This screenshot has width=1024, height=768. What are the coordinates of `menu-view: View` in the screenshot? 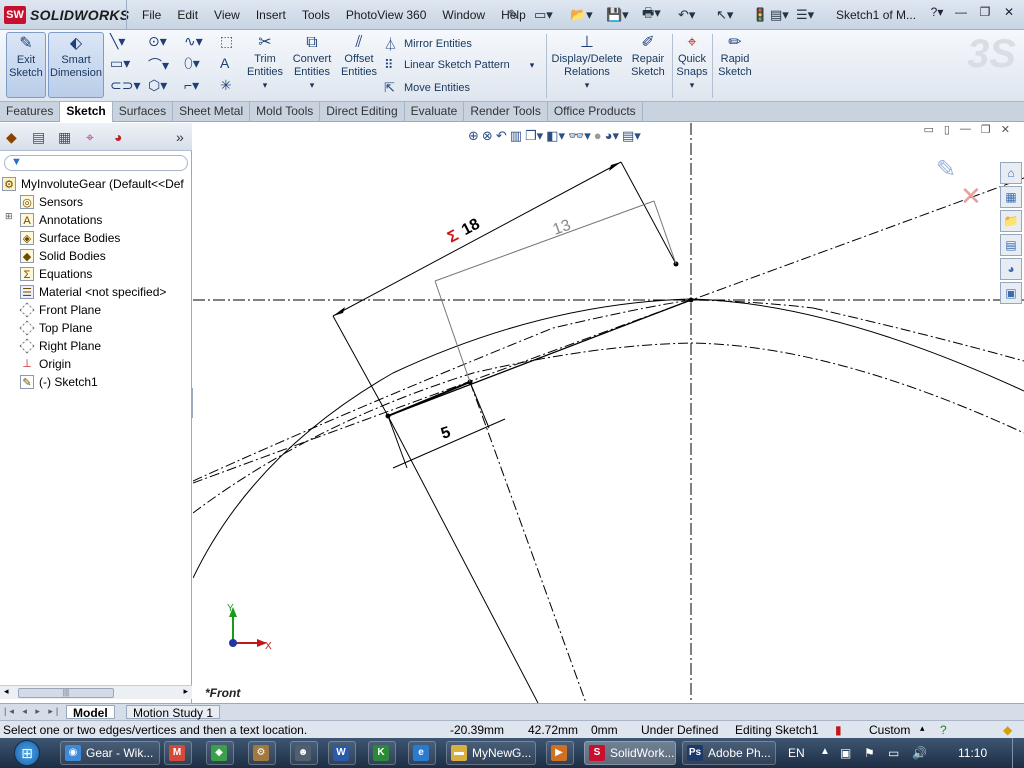 It's located at (227, 15).